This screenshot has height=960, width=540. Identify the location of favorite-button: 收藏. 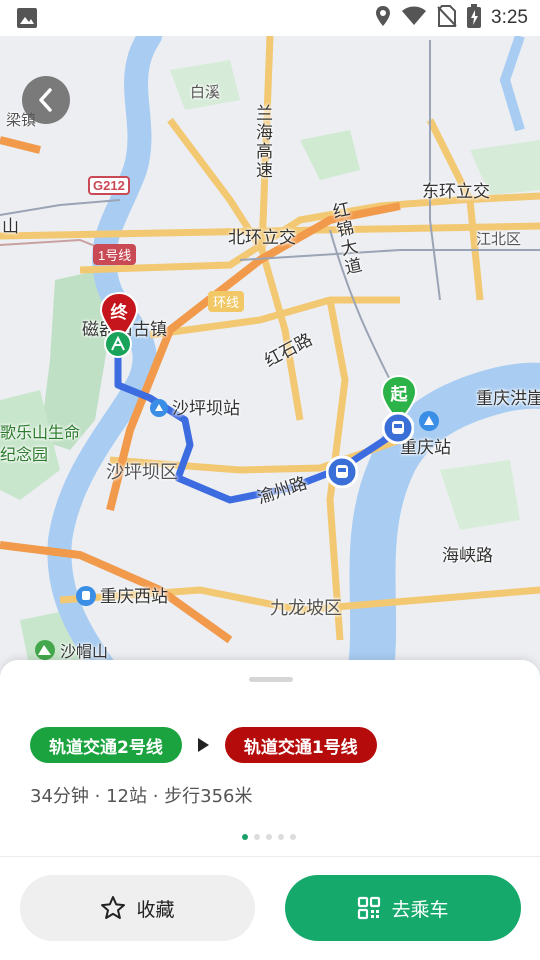
(137, 908).